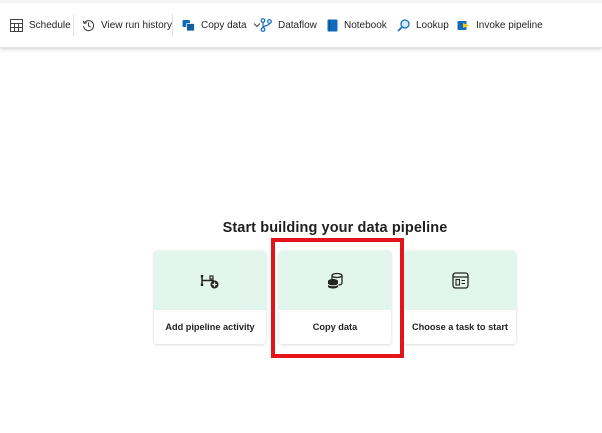 The height and width of the screenshot is (433, 602). Describe the element at coordinates (335, 228) in the screenshot. I see `page-title: Start building your data pipeline` at that location.